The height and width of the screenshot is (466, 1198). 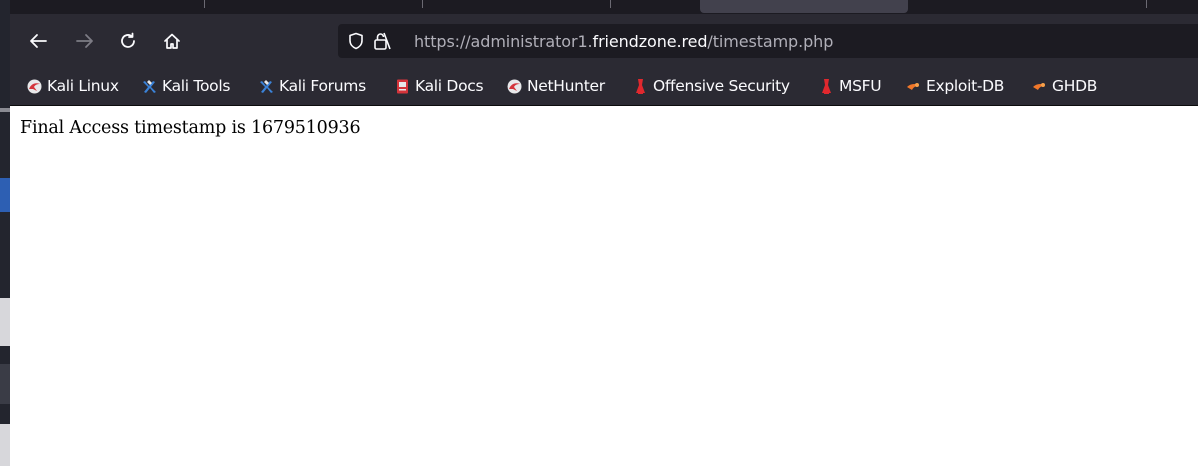 I want to click on bookmark-kali-tools: Kali Tools, so click(x=185, y=86).